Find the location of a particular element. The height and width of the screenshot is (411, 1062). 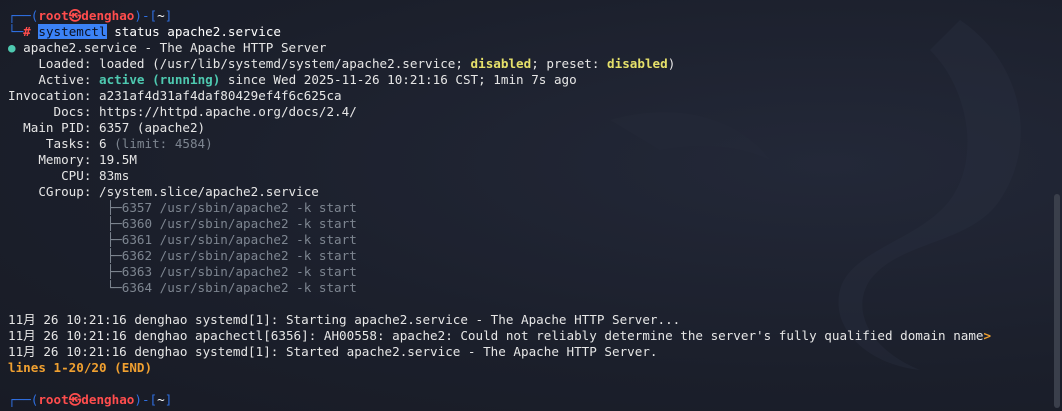

prompt-line-1: ┌──(root㉿denghao)-[~] is located at coordinates (90, 15).